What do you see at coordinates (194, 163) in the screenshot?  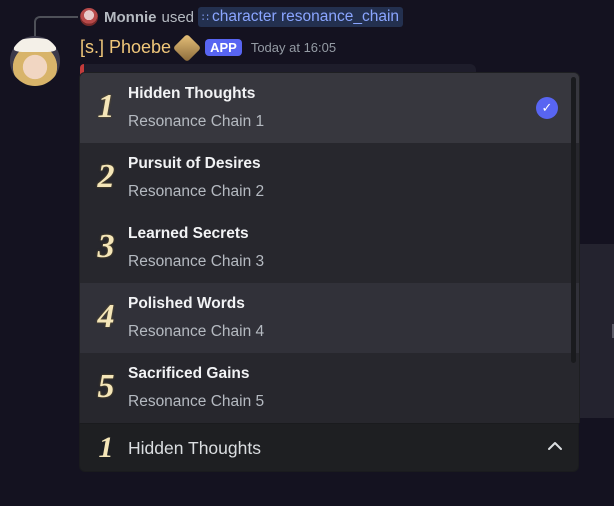 I see `option-label: Pursuit of Desires` at bounding box center [194, 163].